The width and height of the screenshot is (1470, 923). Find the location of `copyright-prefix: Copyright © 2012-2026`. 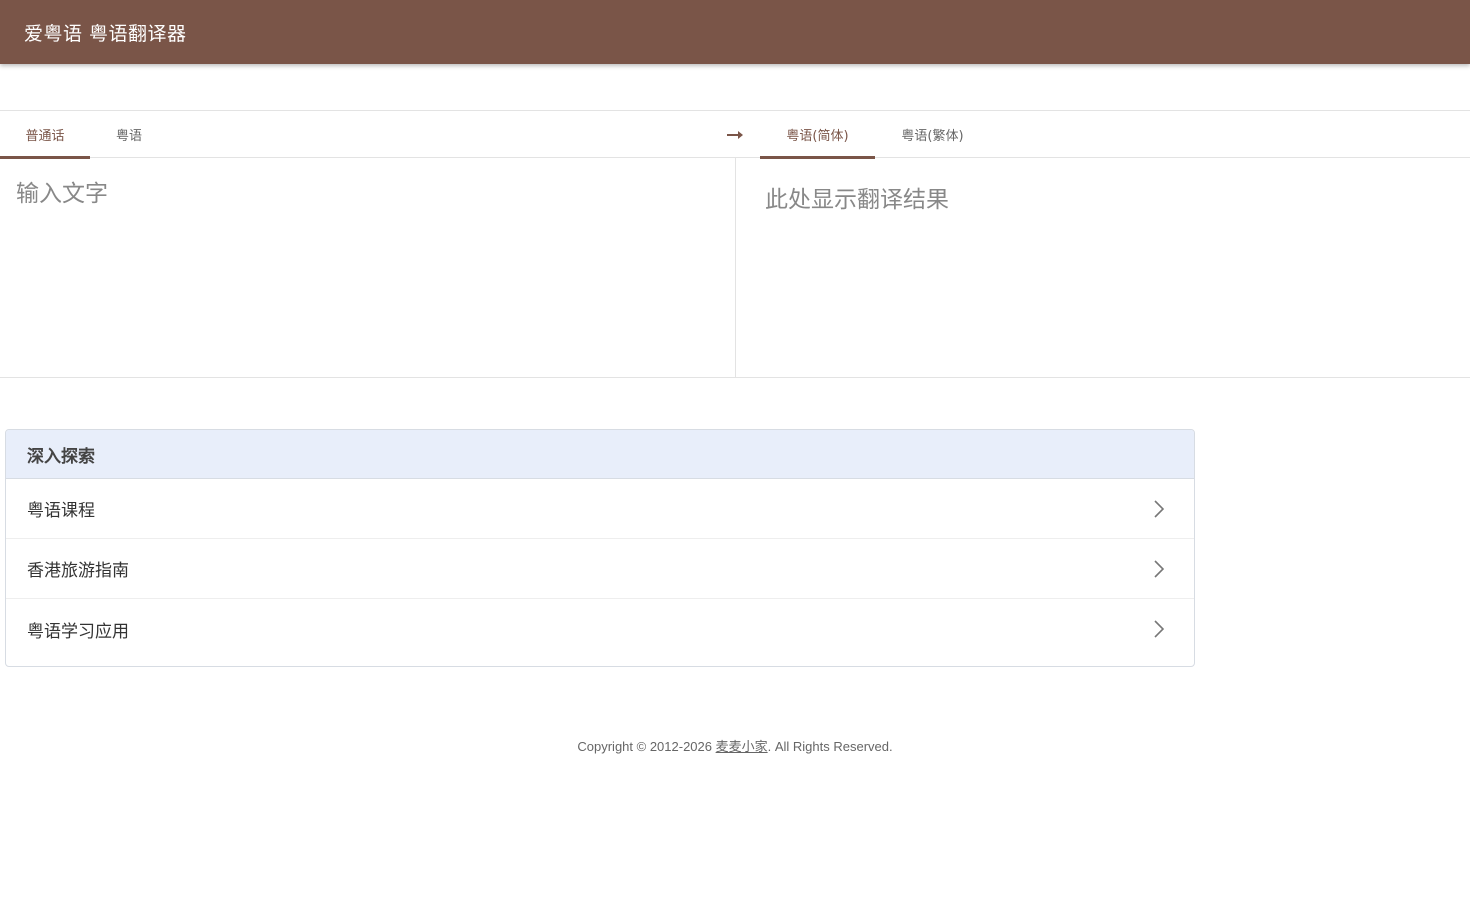

copyright-prefix: Copyright © 2012-2026 is located at coordinates (646, 746).